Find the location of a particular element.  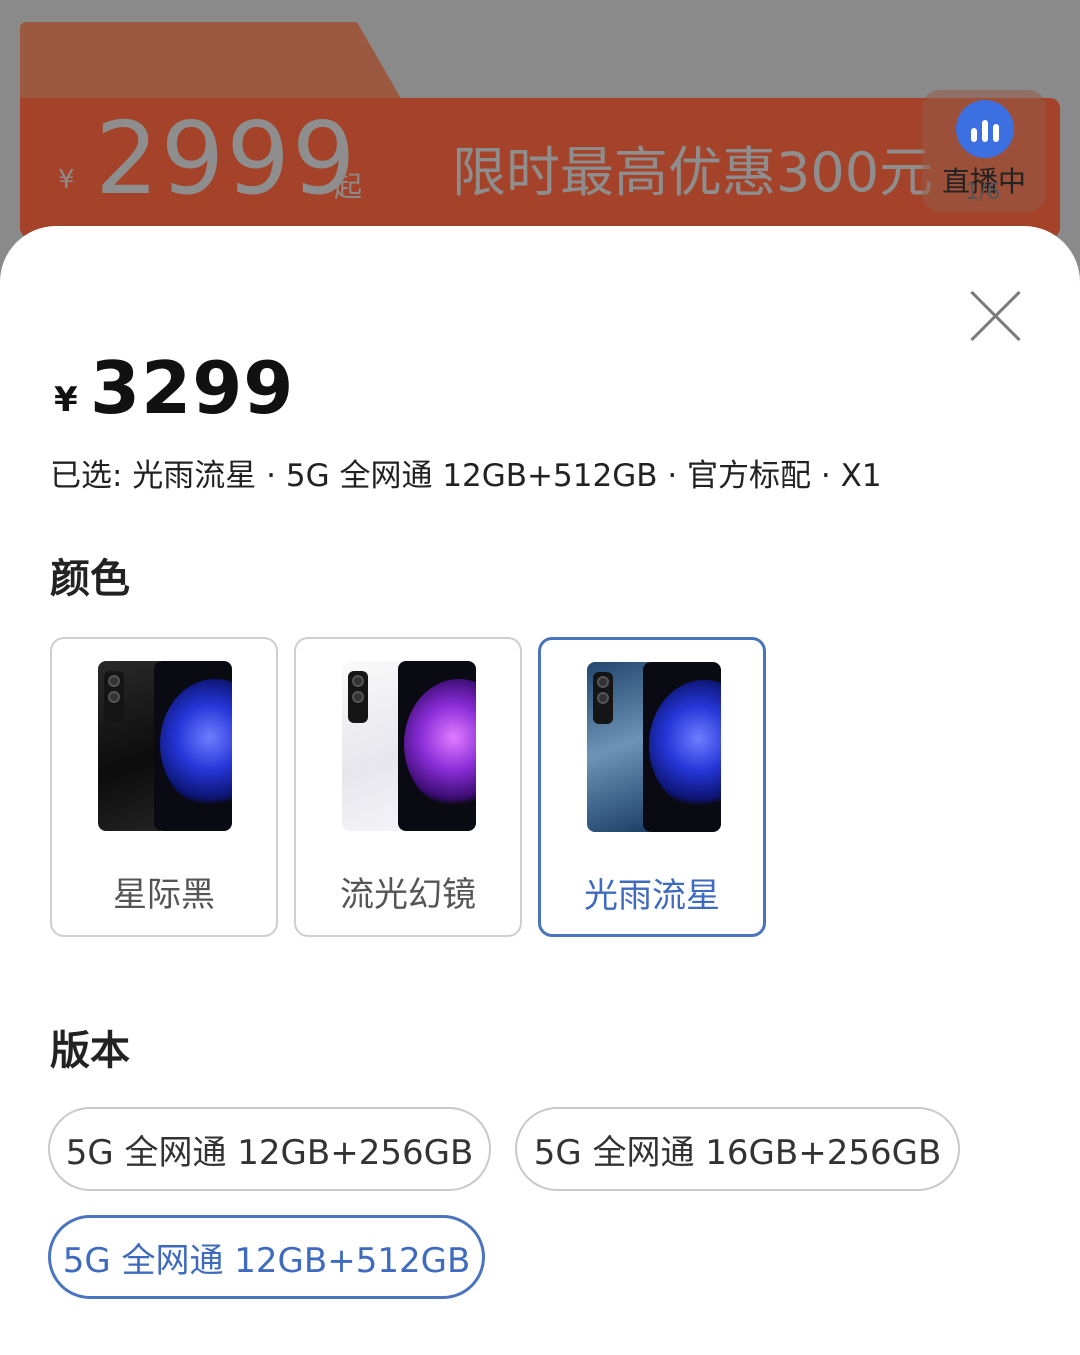

version-section-title: 版本 is located at coordinates (90, 1051).